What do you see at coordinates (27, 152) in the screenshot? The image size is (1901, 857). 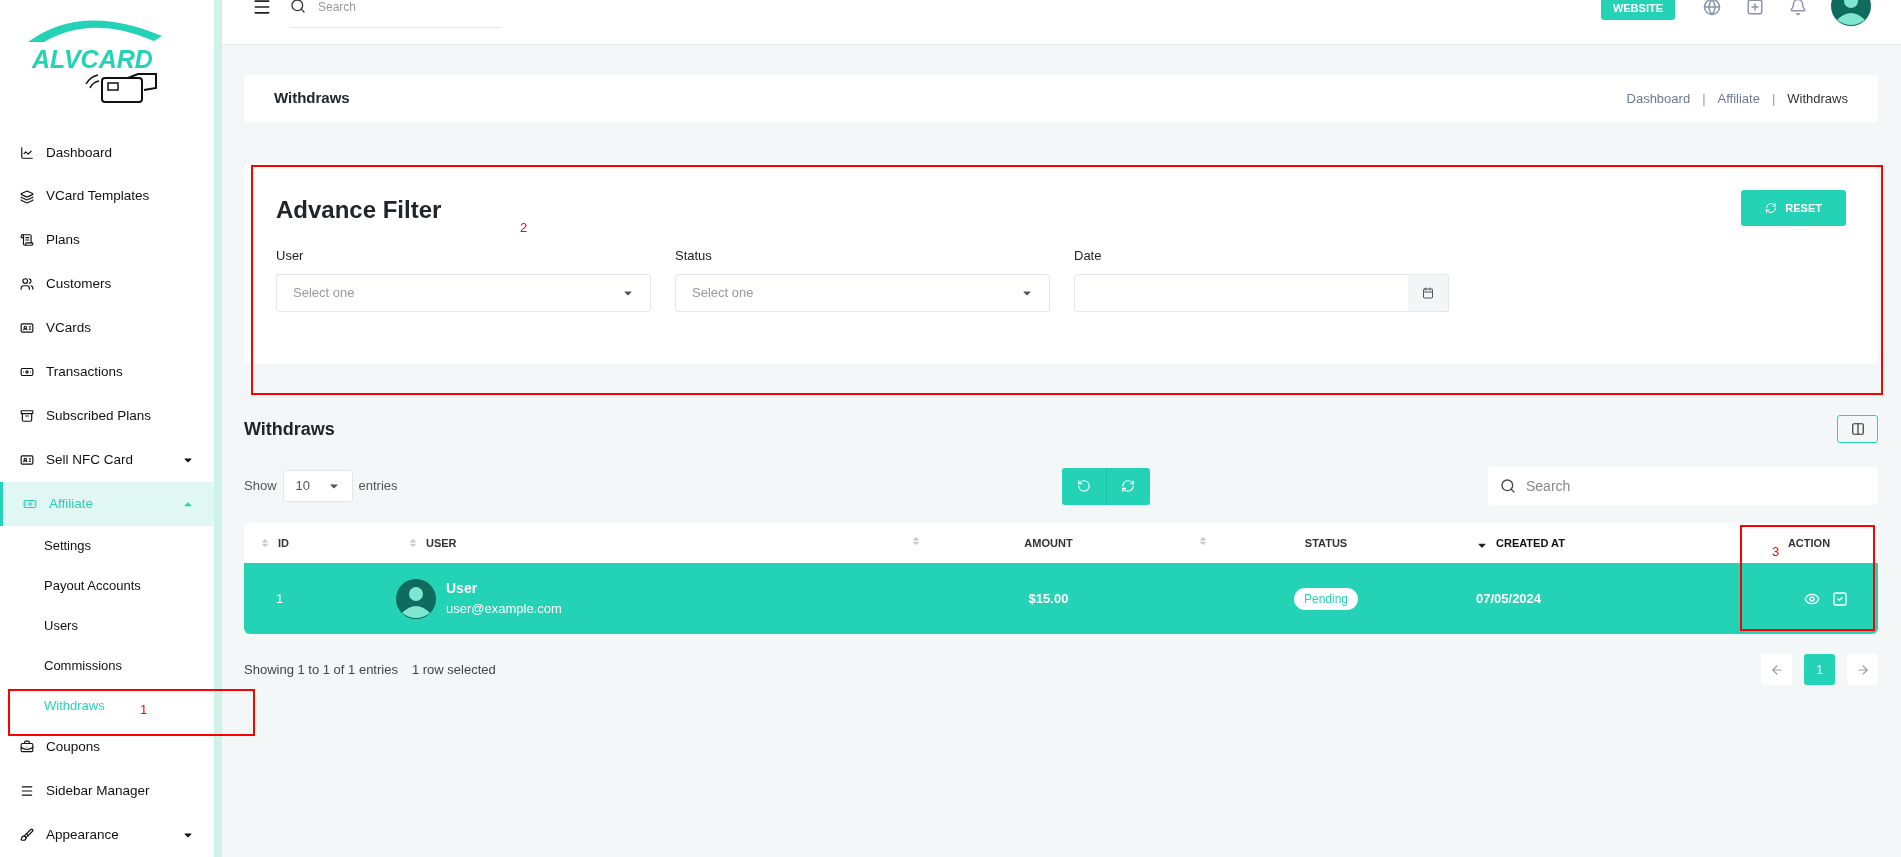 I see `chart-icon` at bounding box center [27, 152].